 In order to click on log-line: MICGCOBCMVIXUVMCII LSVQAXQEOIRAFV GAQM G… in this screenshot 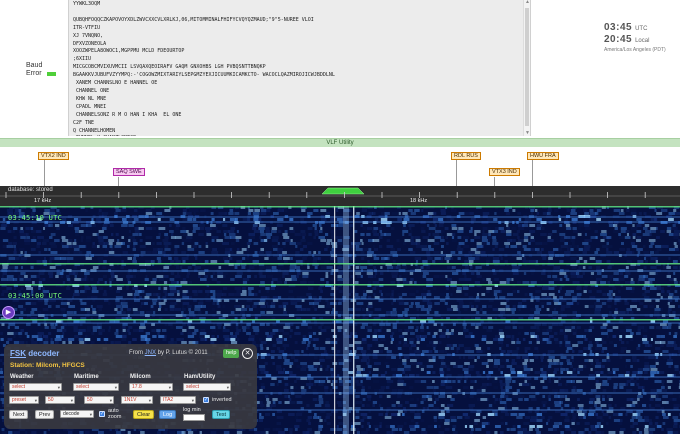, I will do `click(169, 67)`.